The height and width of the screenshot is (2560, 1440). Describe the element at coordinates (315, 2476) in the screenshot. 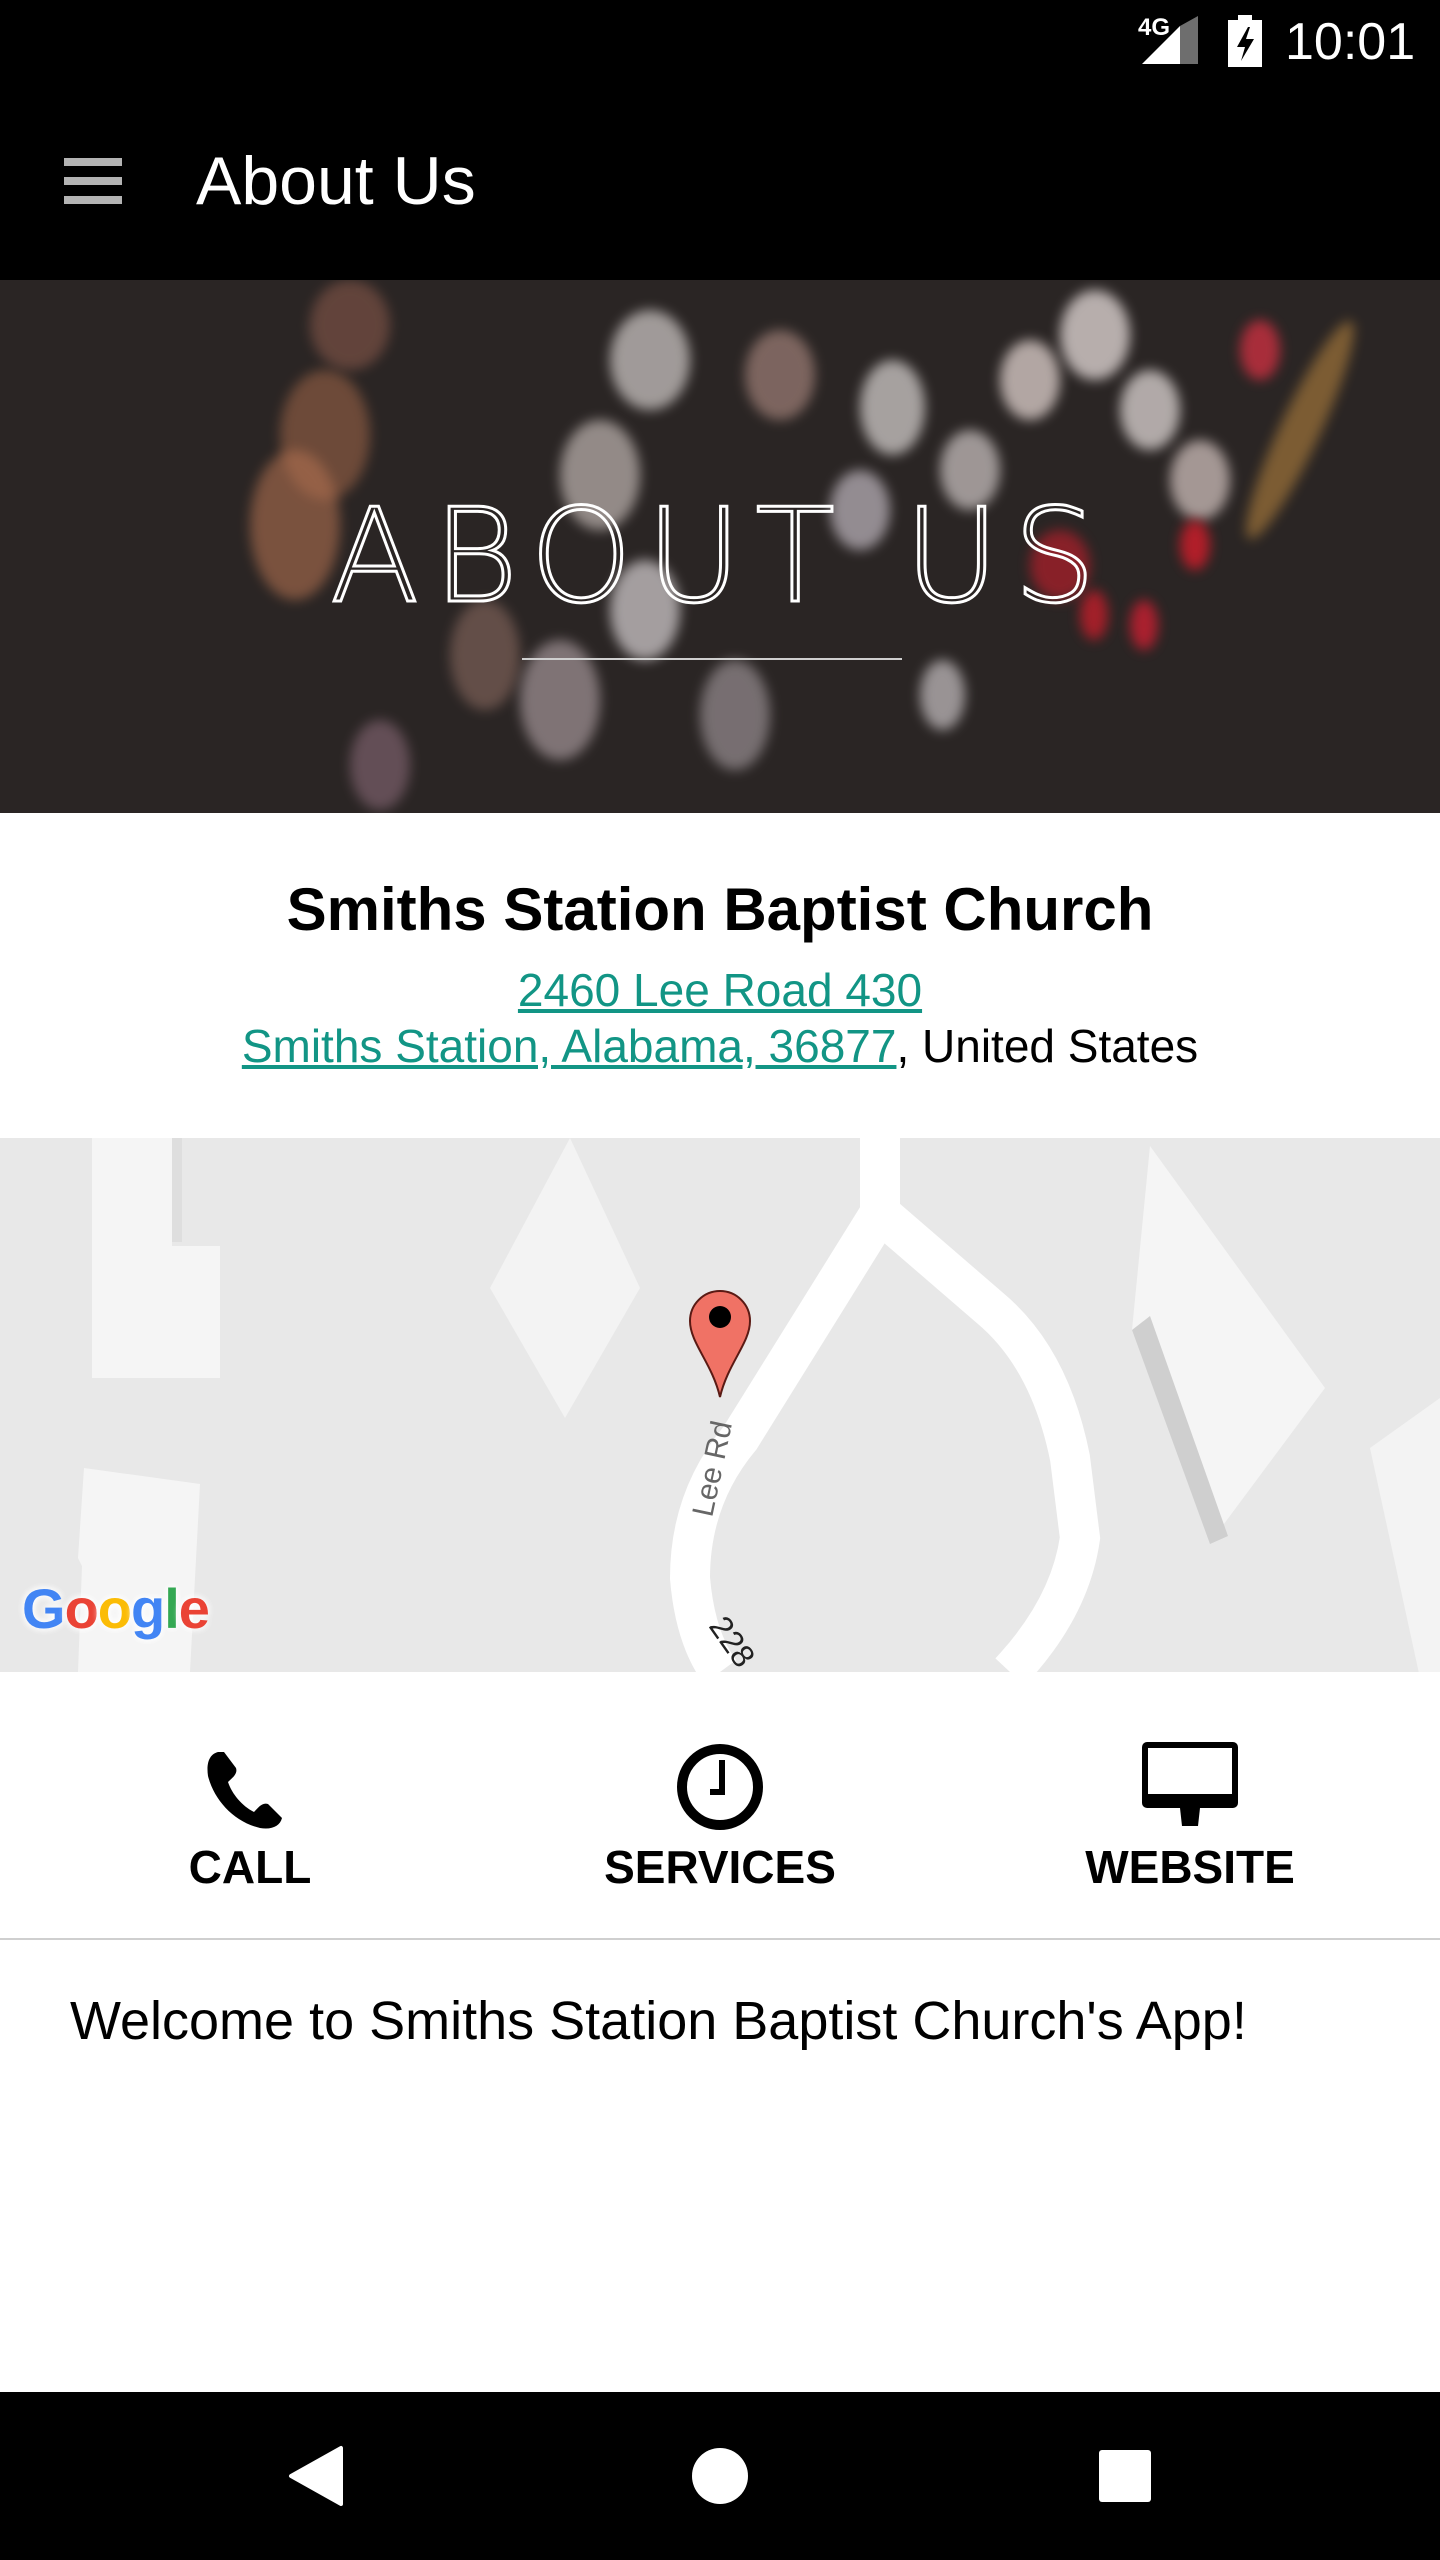

I see `back-icon` at that location.